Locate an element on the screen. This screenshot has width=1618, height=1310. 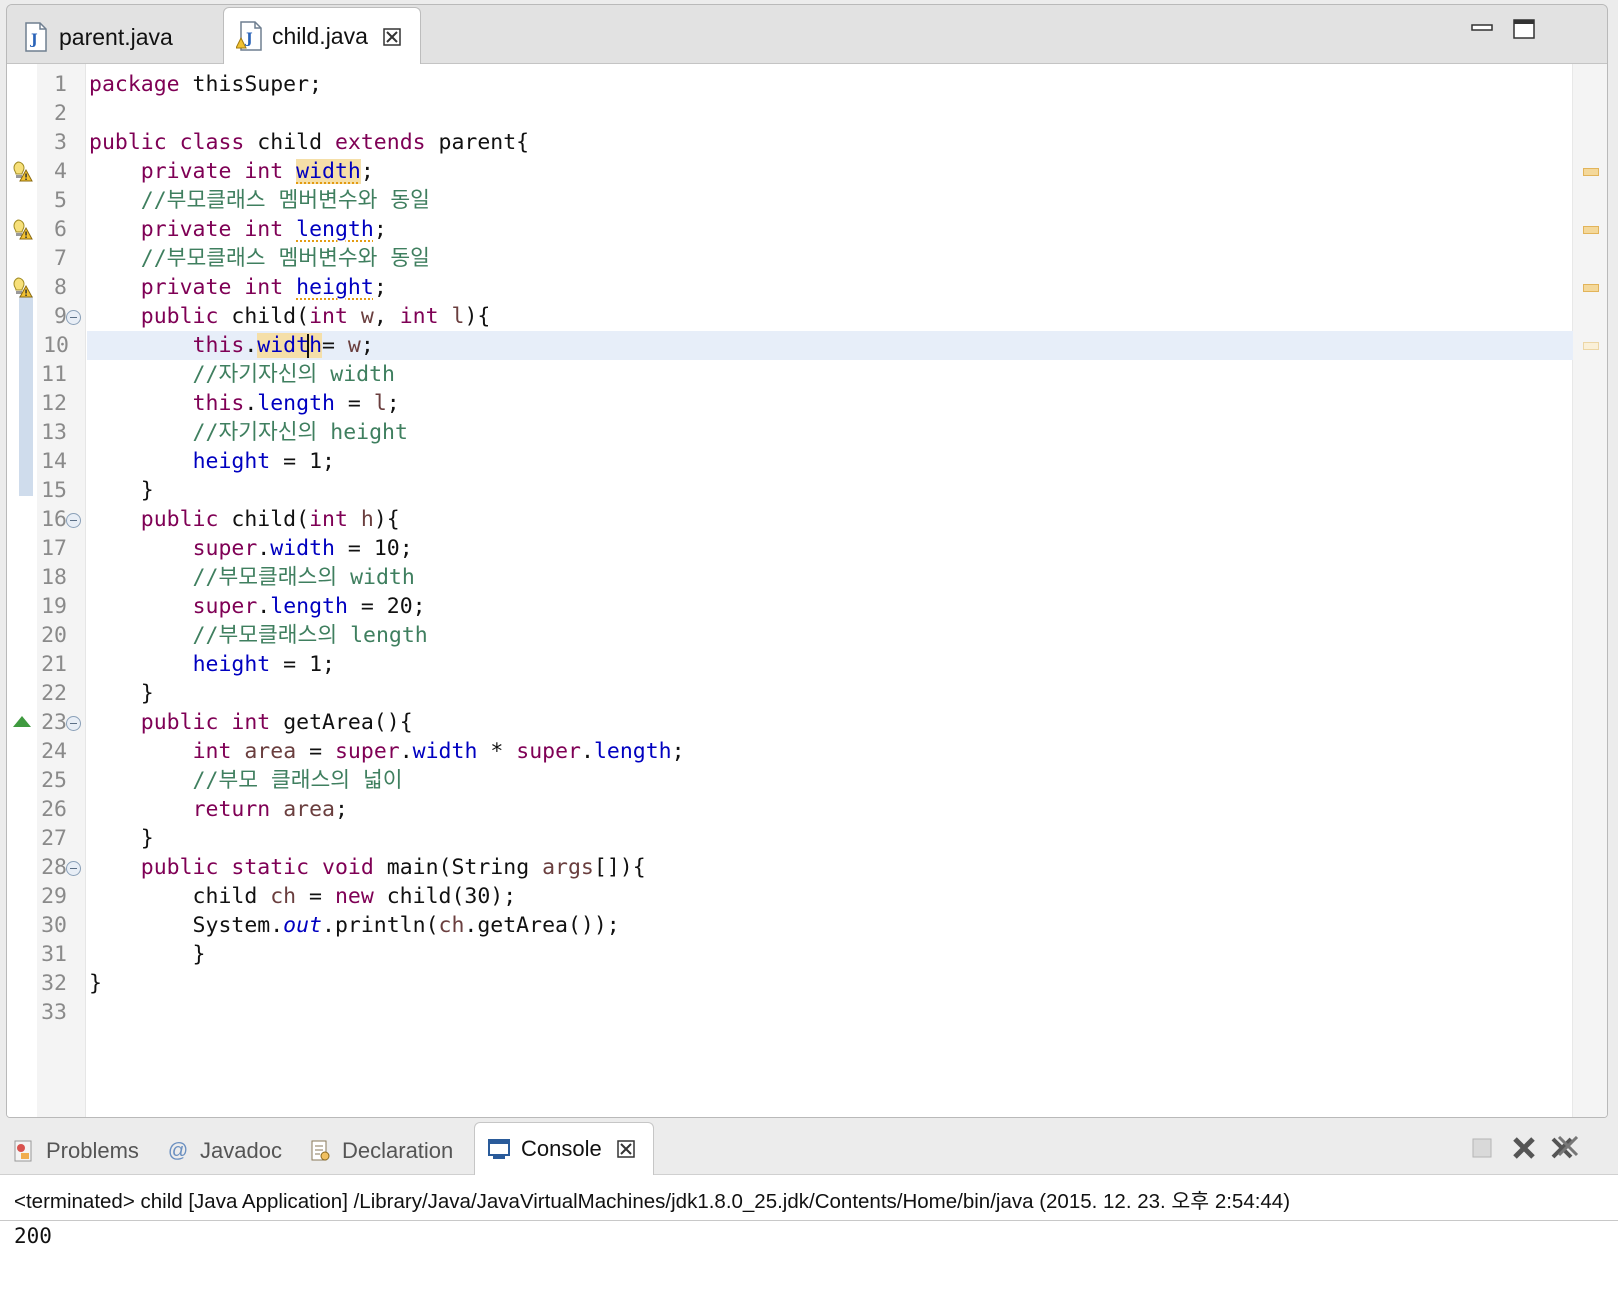
code-line: 23 public int getArea(){ is located at coordinates (790, 722).